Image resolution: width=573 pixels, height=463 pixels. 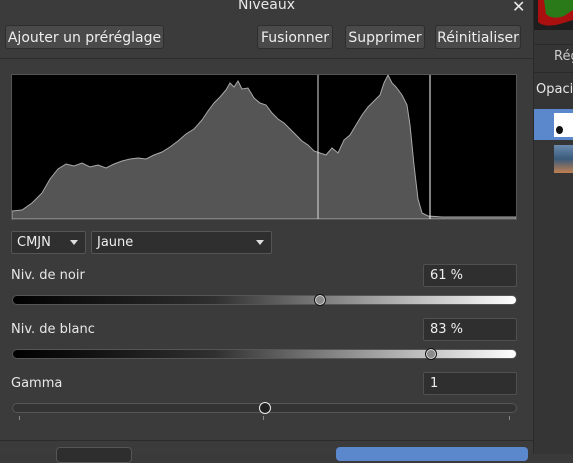 What do you see at coordinates (115, 242) in the screenshot?
I see `channel-value: Jaune` at bounding box center [115, 242].